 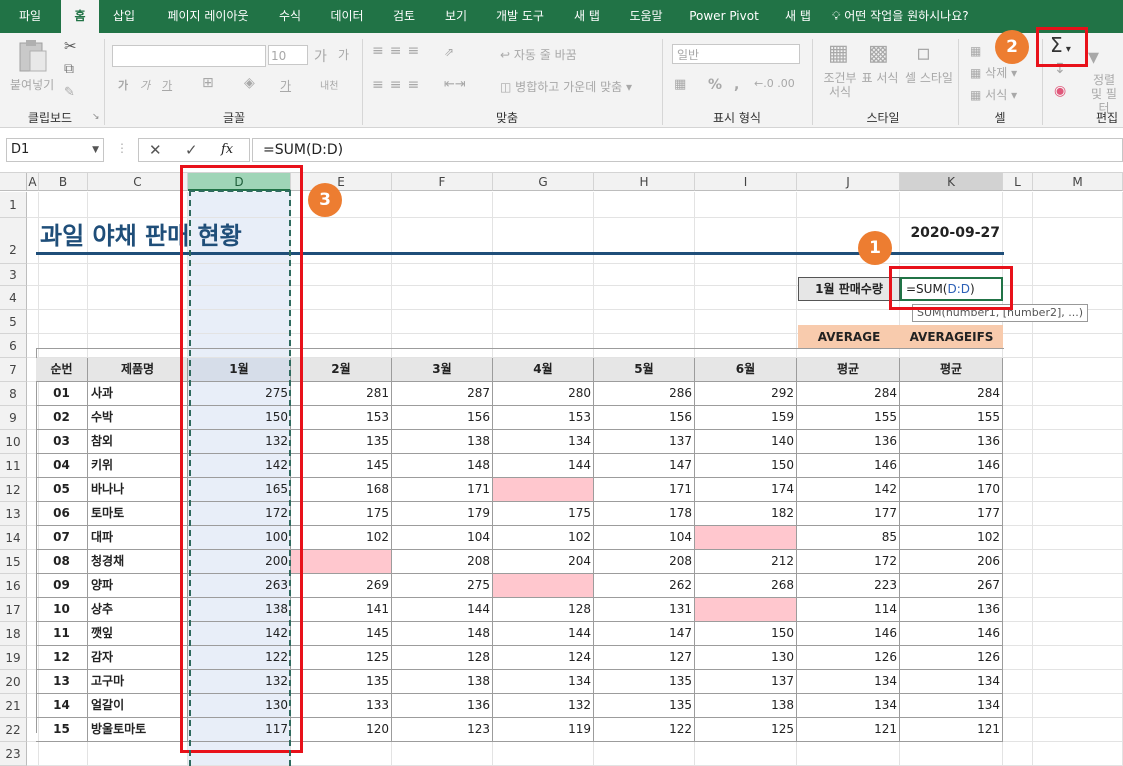 What do you see at coordinates (951, 562) in the screenshot?
I see `value-cell: 206` at bounding box center [951, 562].